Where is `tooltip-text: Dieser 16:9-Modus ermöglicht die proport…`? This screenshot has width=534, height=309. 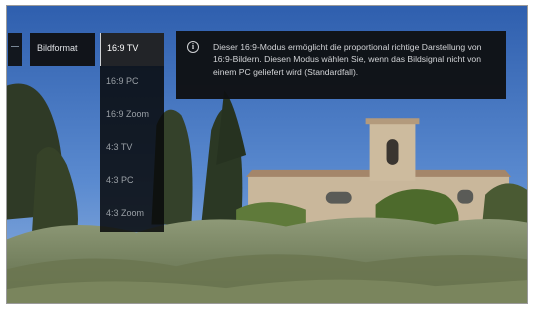 tooltip-text: Dieser 16:9-Modus ermöglicht die proport… is located at coordinates (347, 59).